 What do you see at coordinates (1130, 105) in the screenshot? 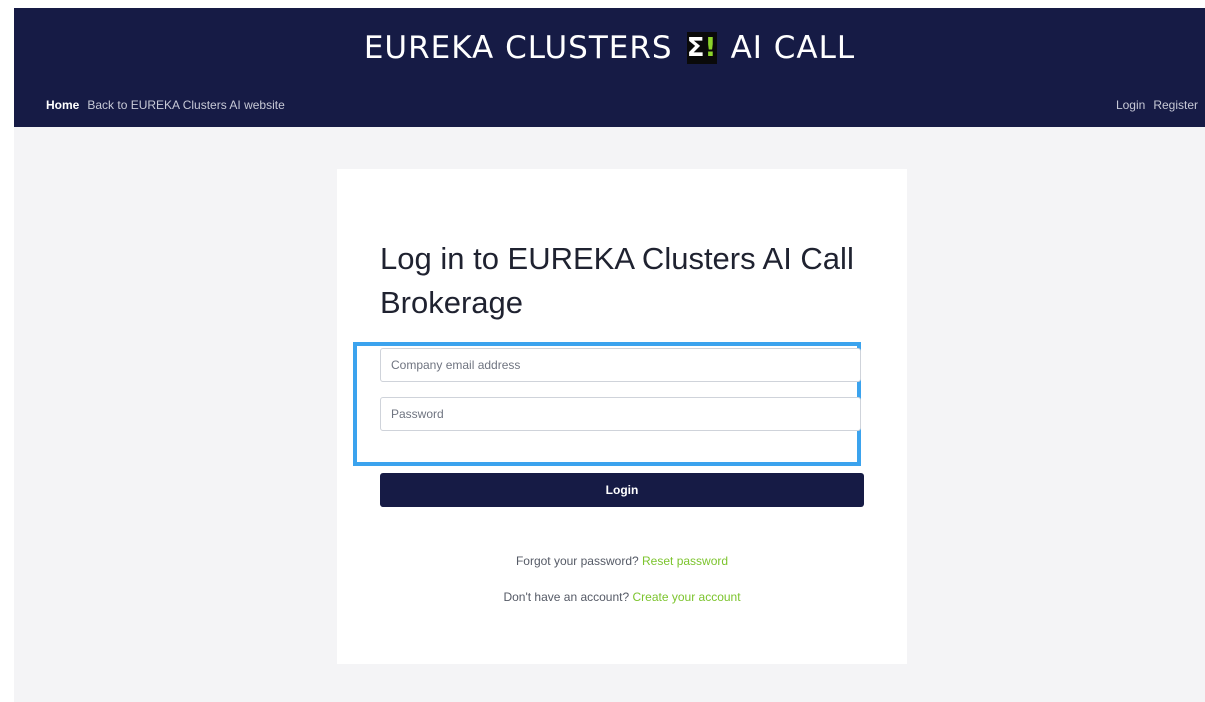
I see `nav-login-link: Login` at bounding box center [1130, 105].